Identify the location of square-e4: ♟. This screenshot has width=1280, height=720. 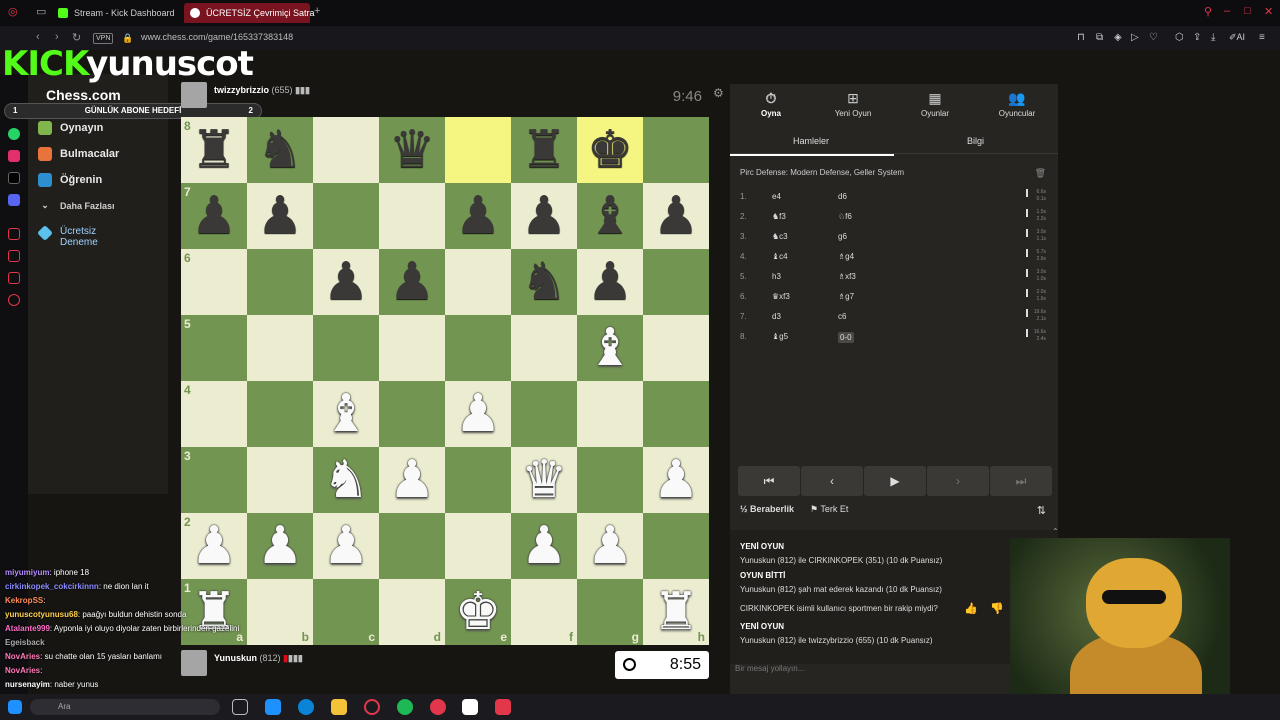
(478, 414).